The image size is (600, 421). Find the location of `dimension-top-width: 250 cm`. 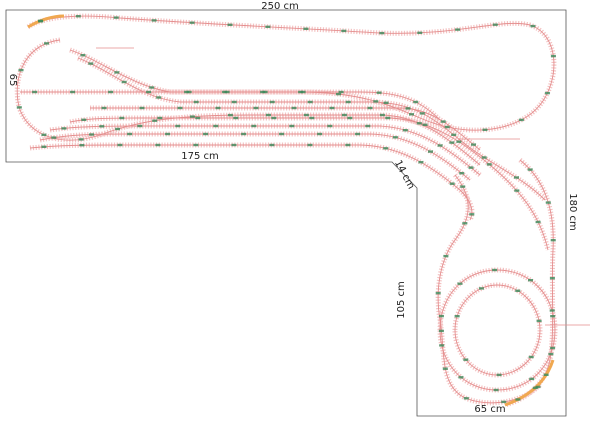

dimension-top-width: 250 cm is located at coordinates (280, 6).